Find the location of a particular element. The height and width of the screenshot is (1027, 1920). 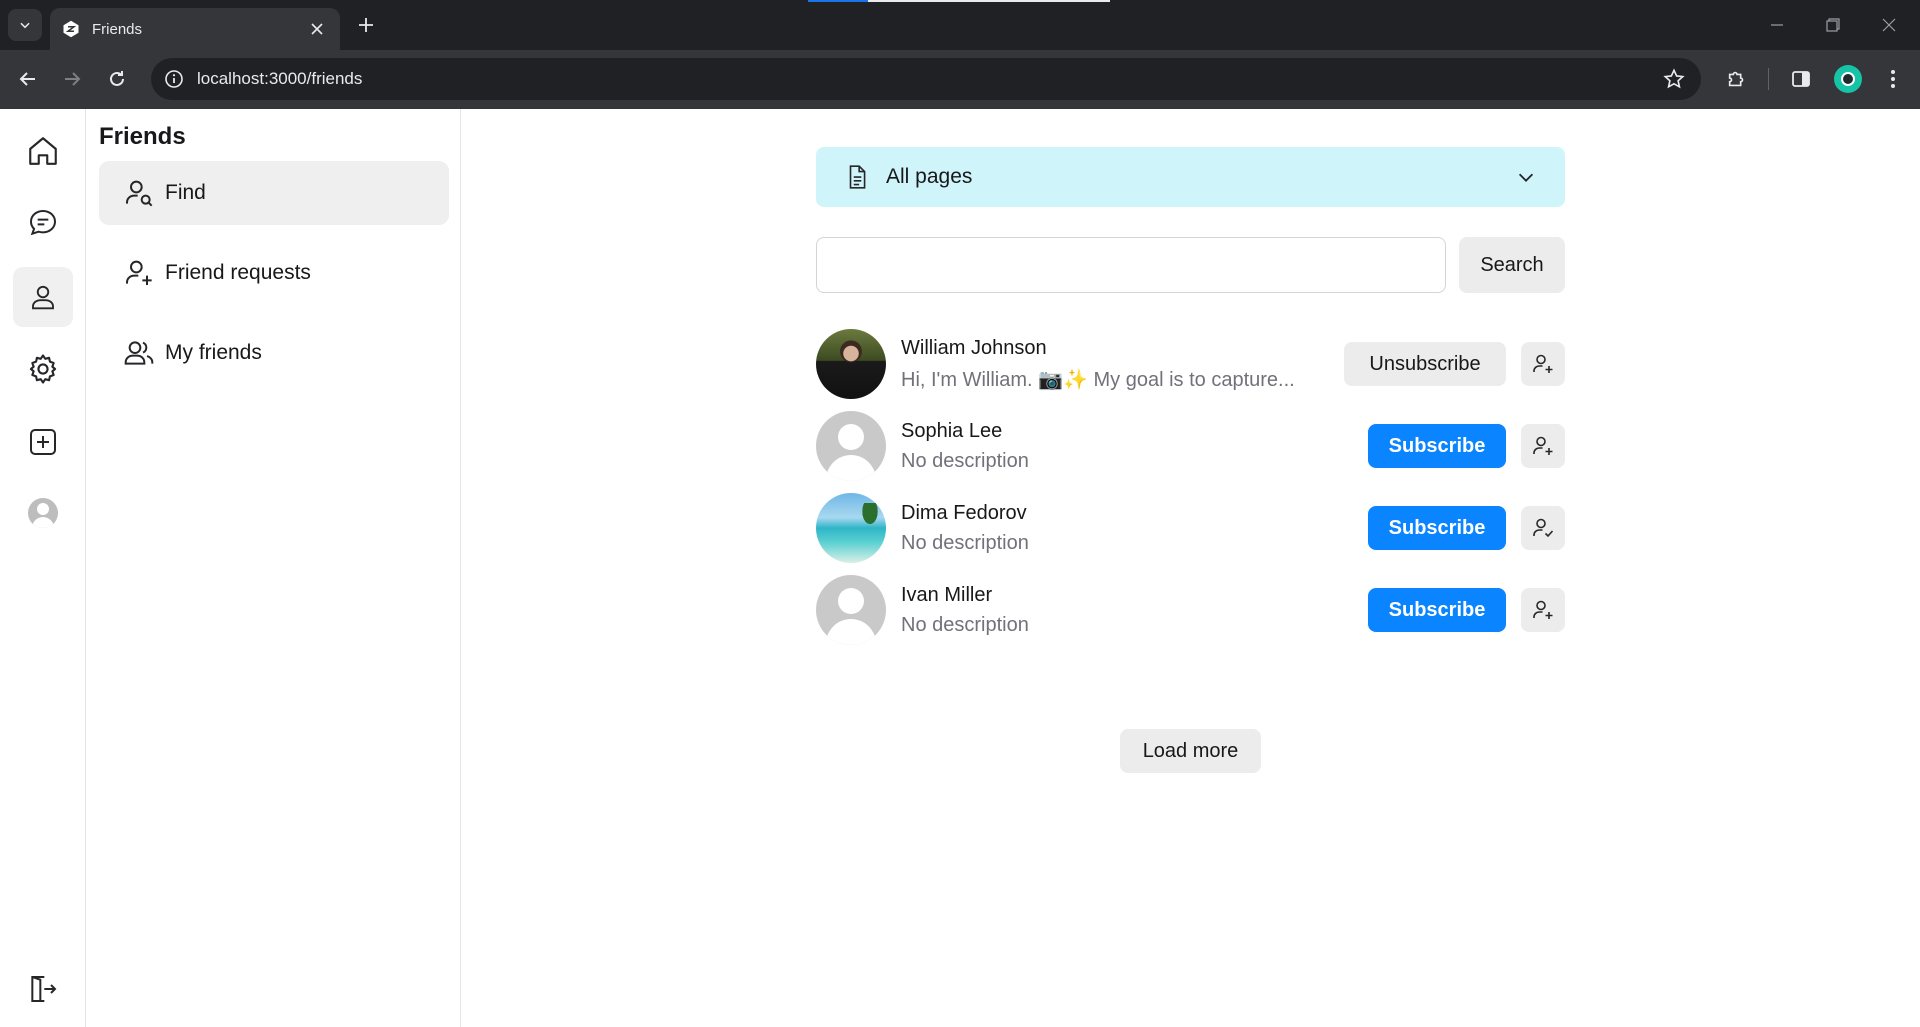

rail-profile-button is located at coordinates (43, 513).